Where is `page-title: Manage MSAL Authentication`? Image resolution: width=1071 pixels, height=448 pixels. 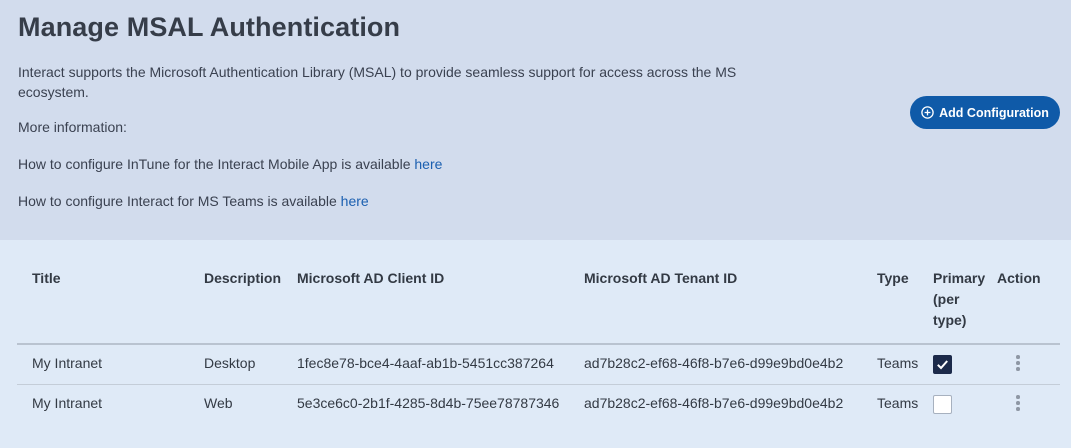 page-title: Manage MSAL Authentication is located at coordinates (209, 27).